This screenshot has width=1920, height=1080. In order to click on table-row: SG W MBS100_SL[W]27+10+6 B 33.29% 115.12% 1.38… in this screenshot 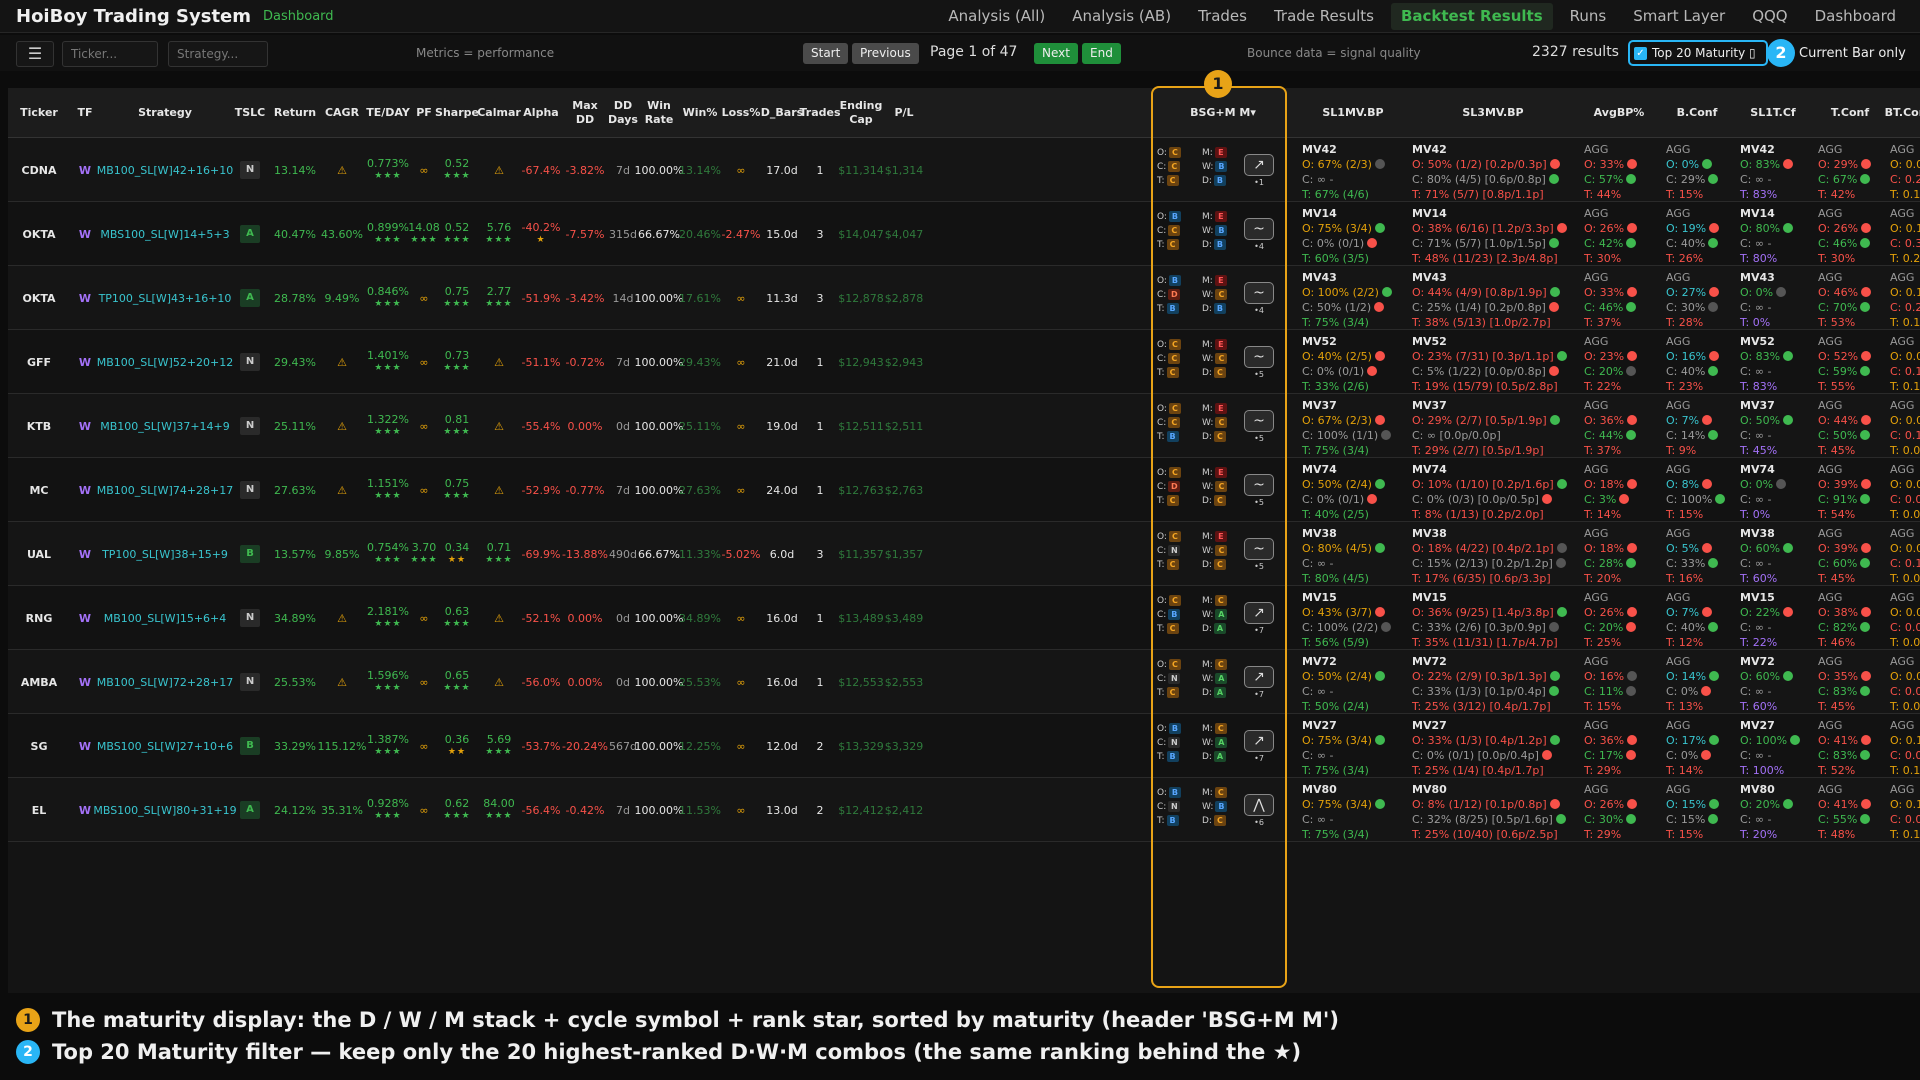, I will do `click(964, 746)`.